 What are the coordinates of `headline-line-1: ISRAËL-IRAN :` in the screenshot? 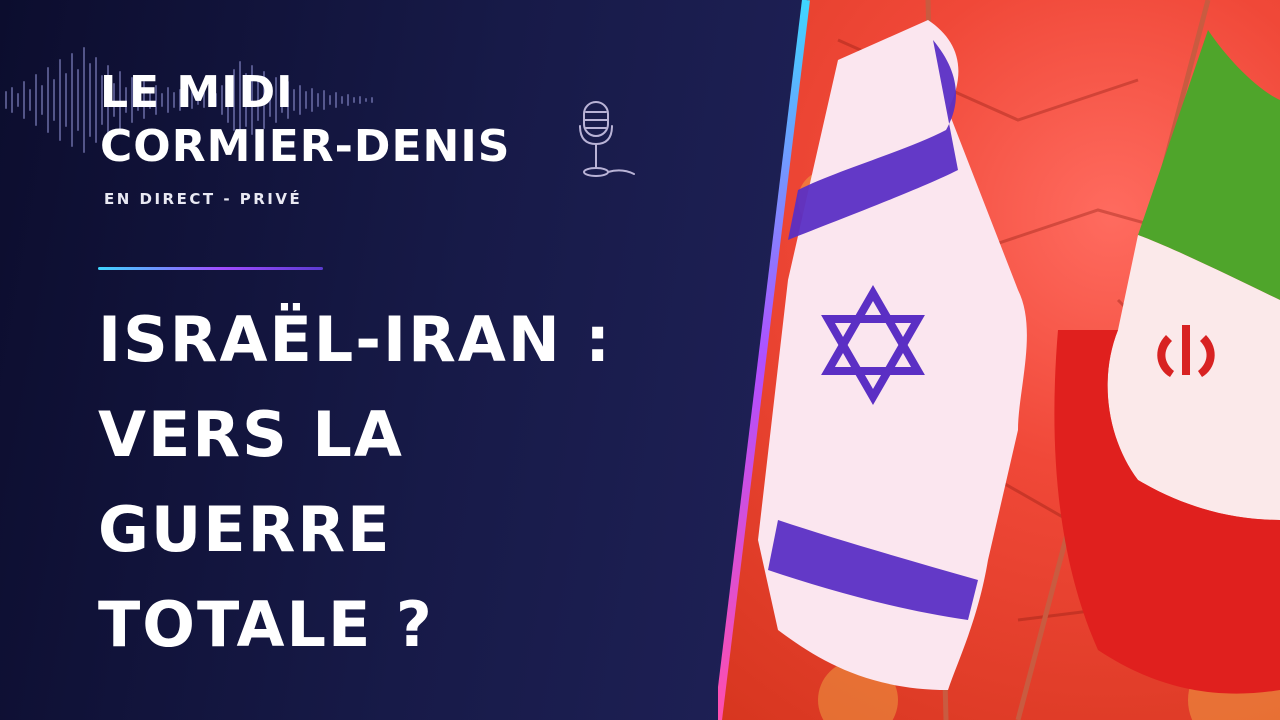 It's located at (355, 339).